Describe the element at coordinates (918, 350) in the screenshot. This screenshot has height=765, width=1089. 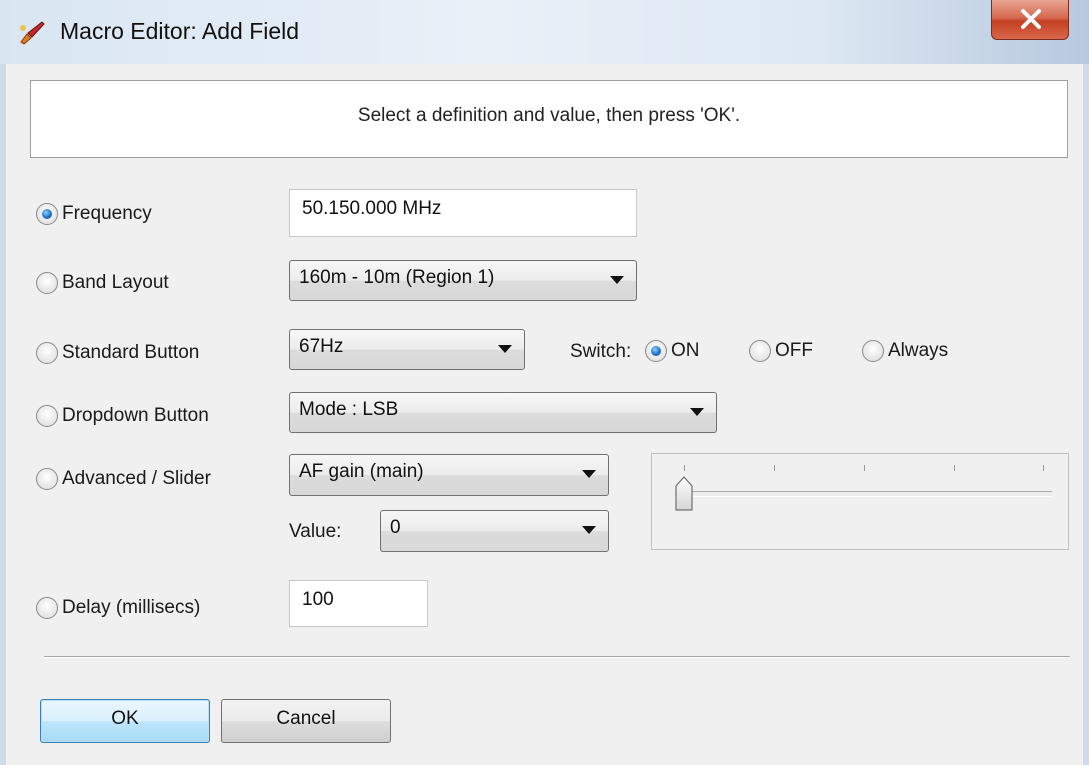
I see `radio-label-always: Always` at that location.